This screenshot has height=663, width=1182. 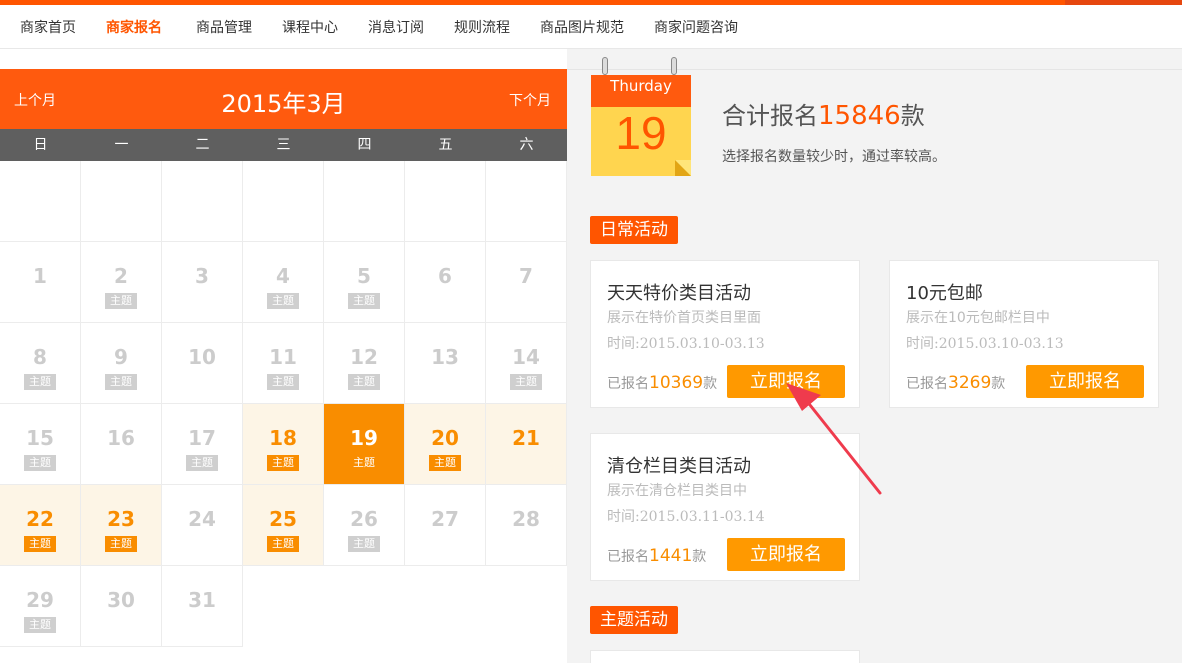 What do you see at coordinates (677, 491) in the screenshot?
I see `activity-desc: 展示在清仓栏目类目中` at bounding box center [677, 491].